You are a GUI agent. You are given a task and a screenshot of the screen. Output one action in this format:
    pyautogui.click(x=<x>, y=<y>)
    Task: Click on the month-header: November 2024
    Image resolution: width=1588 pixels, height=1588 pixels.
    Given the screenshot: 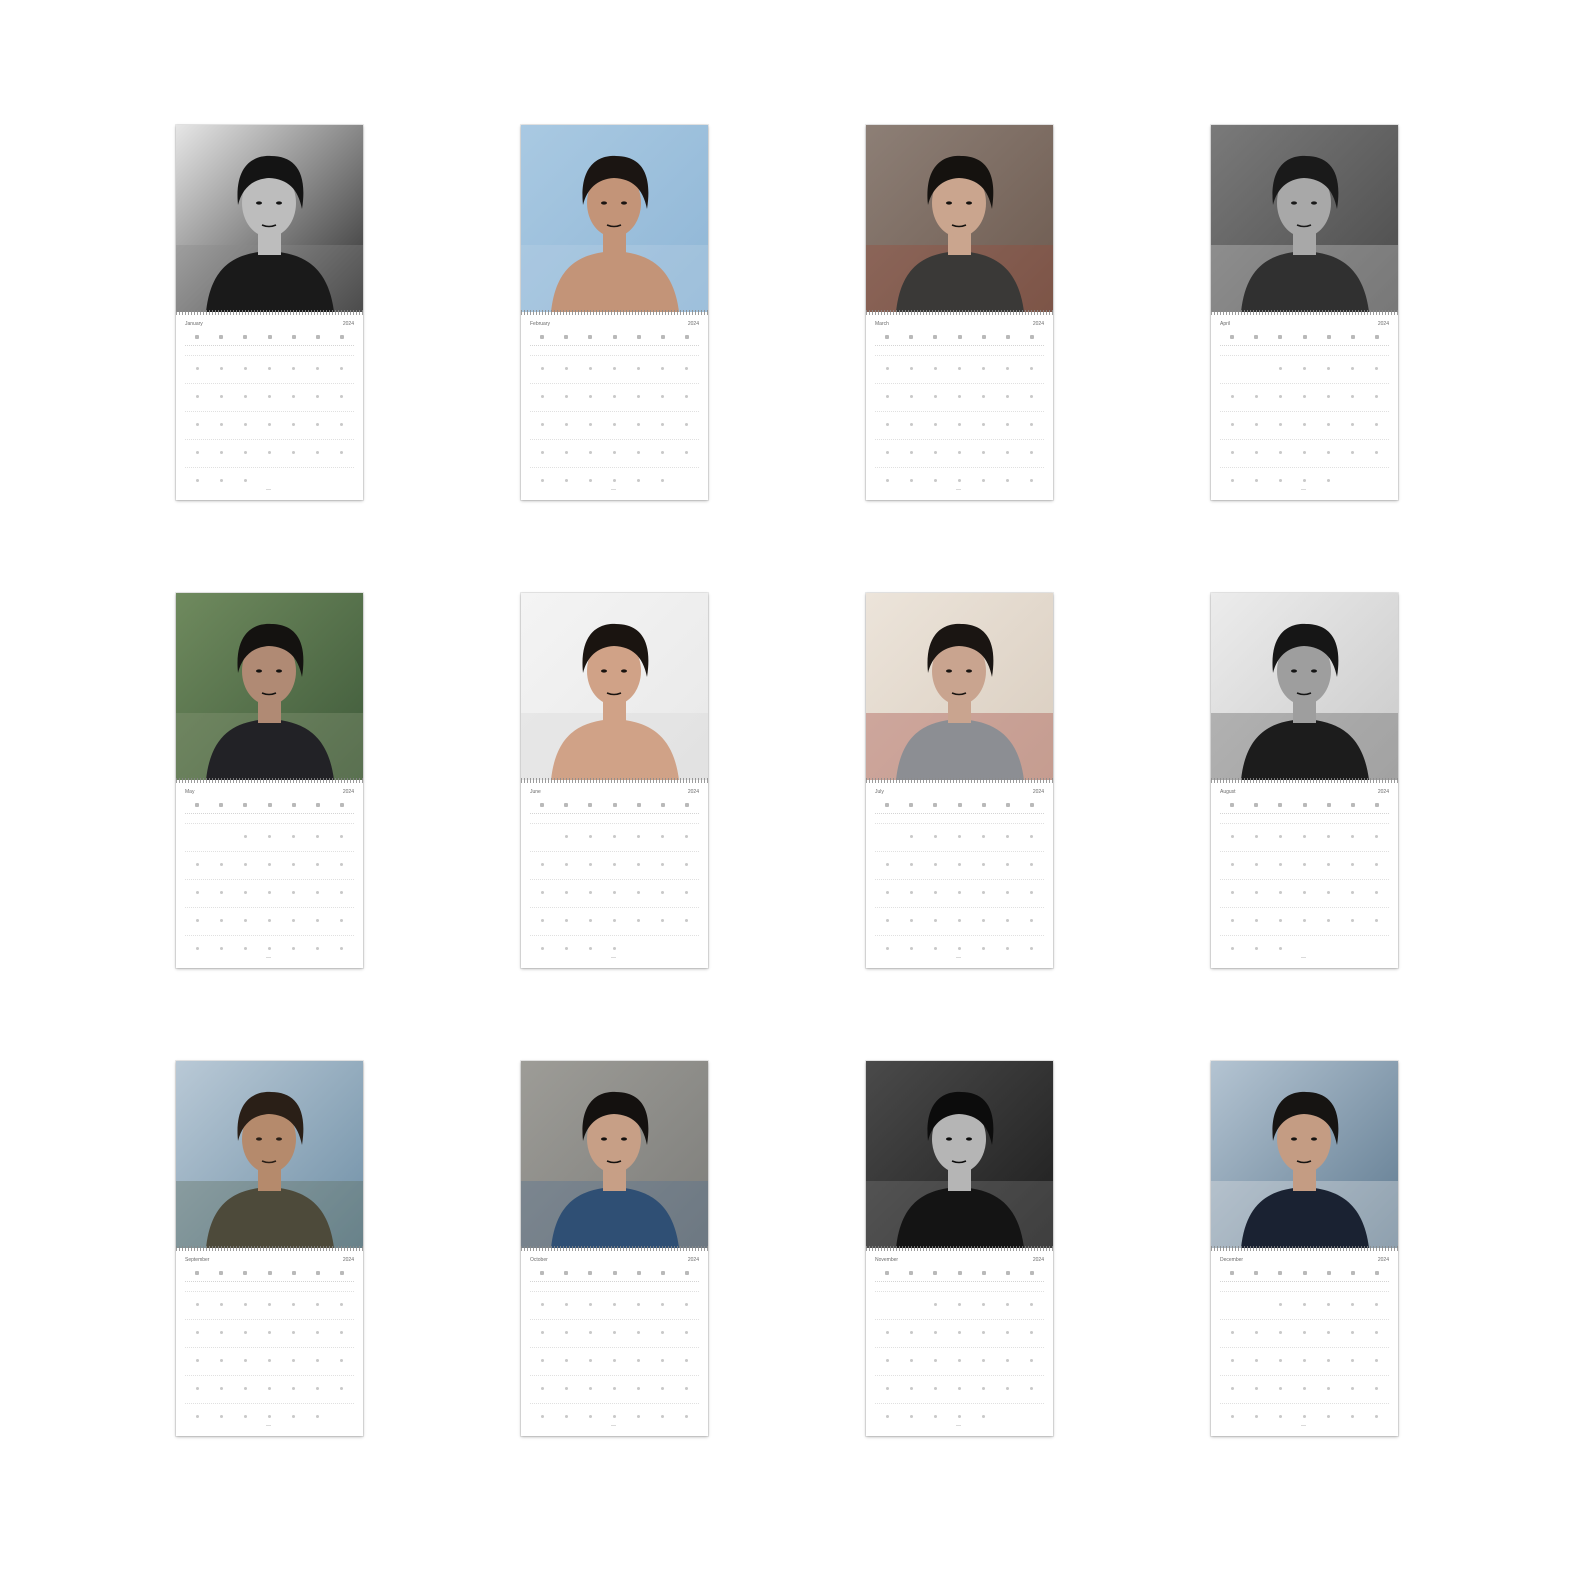 What is the action you would take?
    pyautogui.click(x=959, y=1261)
    